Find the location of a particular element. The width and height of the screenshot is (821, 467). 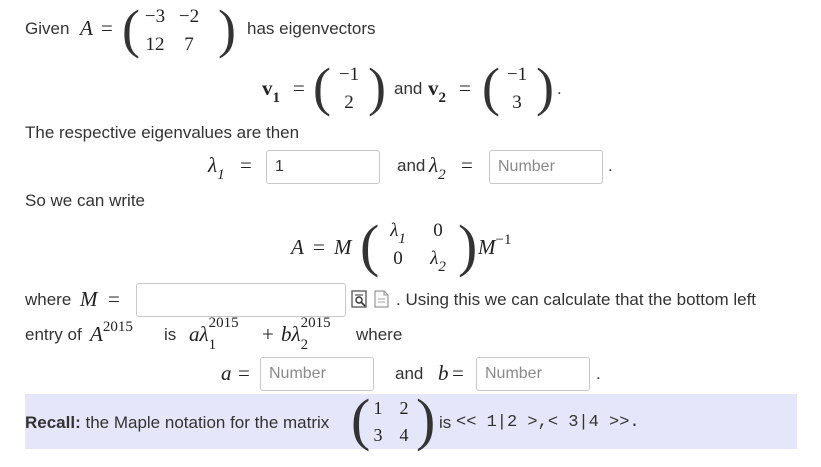

plus-sign: + is located at coordinates (268, 334).